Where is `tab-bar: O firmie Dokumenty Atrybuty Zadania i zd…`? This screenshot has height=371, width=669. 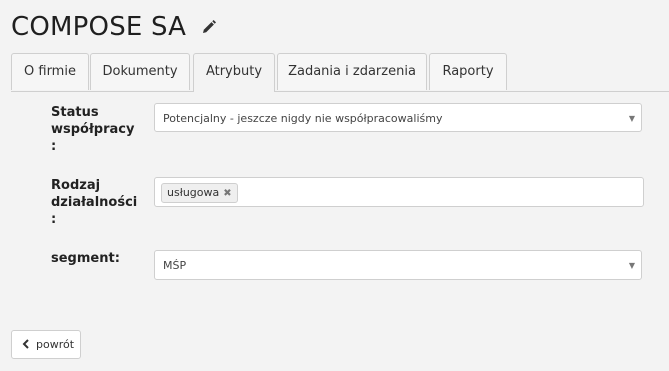 tab-bar: O firmie Dokumenty Atrybuty Zadania i zd… is located at coordinates (340, 72).